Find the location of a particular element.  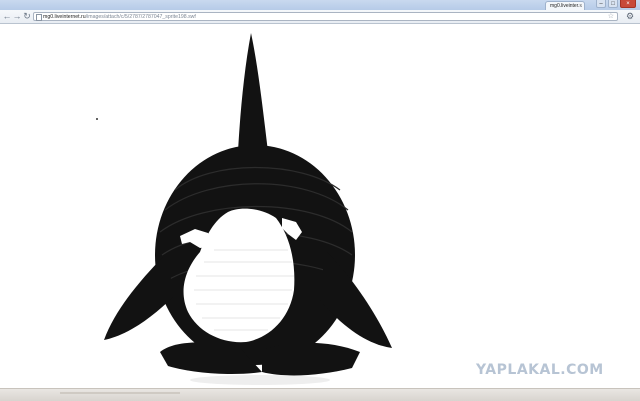

minimize-button: – is located at coordinates (601, 4).